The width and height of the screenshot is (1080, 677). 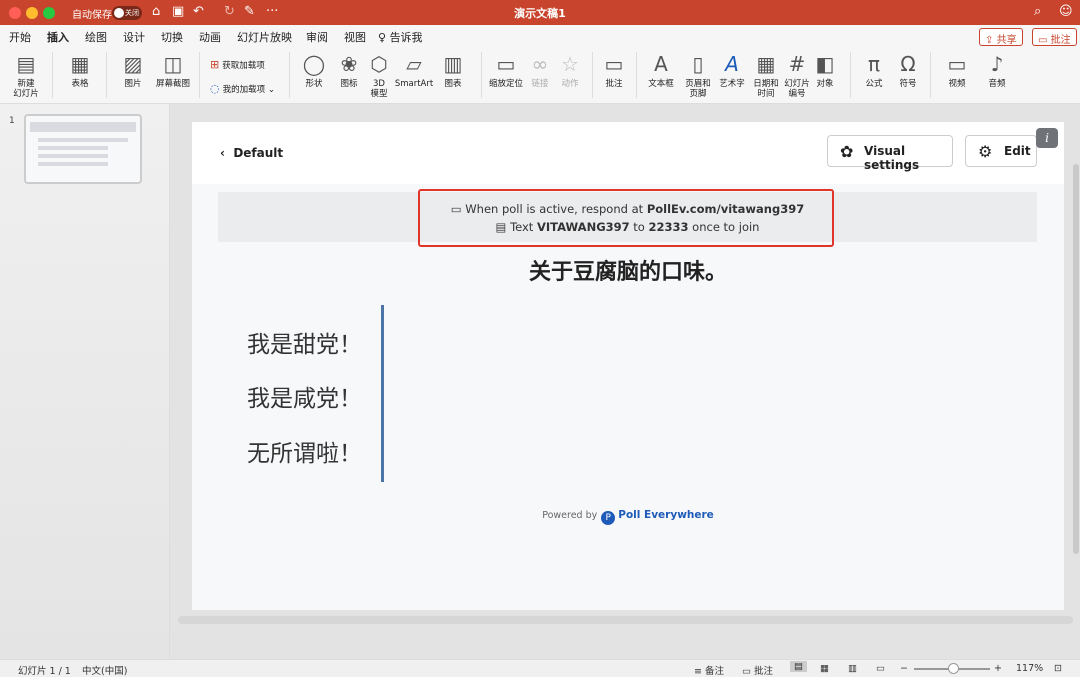 I want to click on search-icon: ⌕, so click(x=1037, y=11).